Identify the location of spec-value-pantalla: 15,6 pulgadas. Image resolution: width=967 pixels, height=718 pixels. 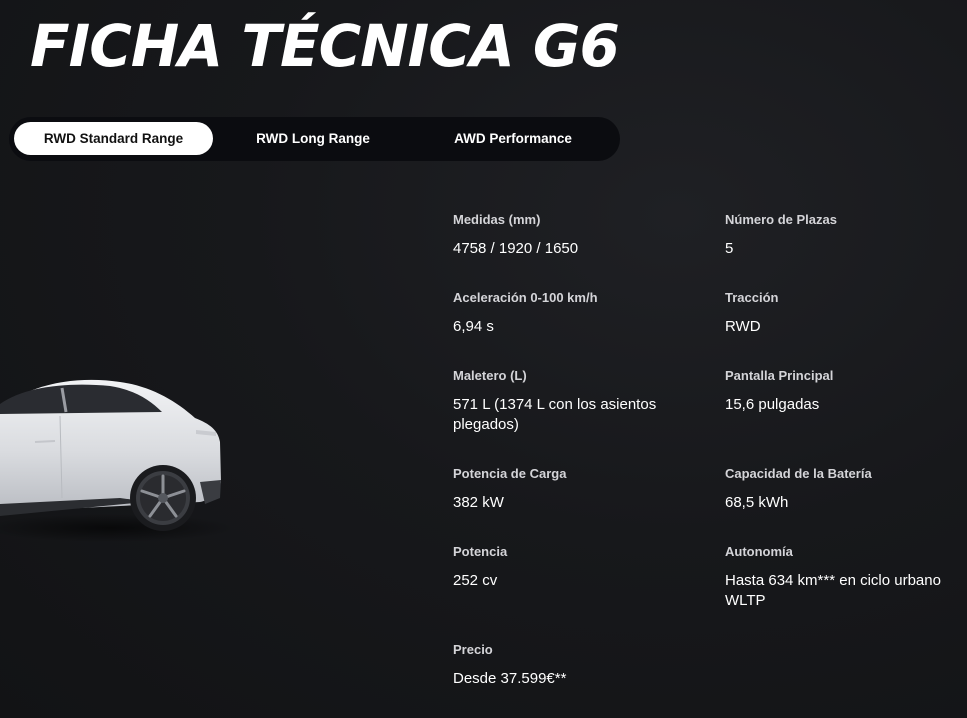
(772, 404).